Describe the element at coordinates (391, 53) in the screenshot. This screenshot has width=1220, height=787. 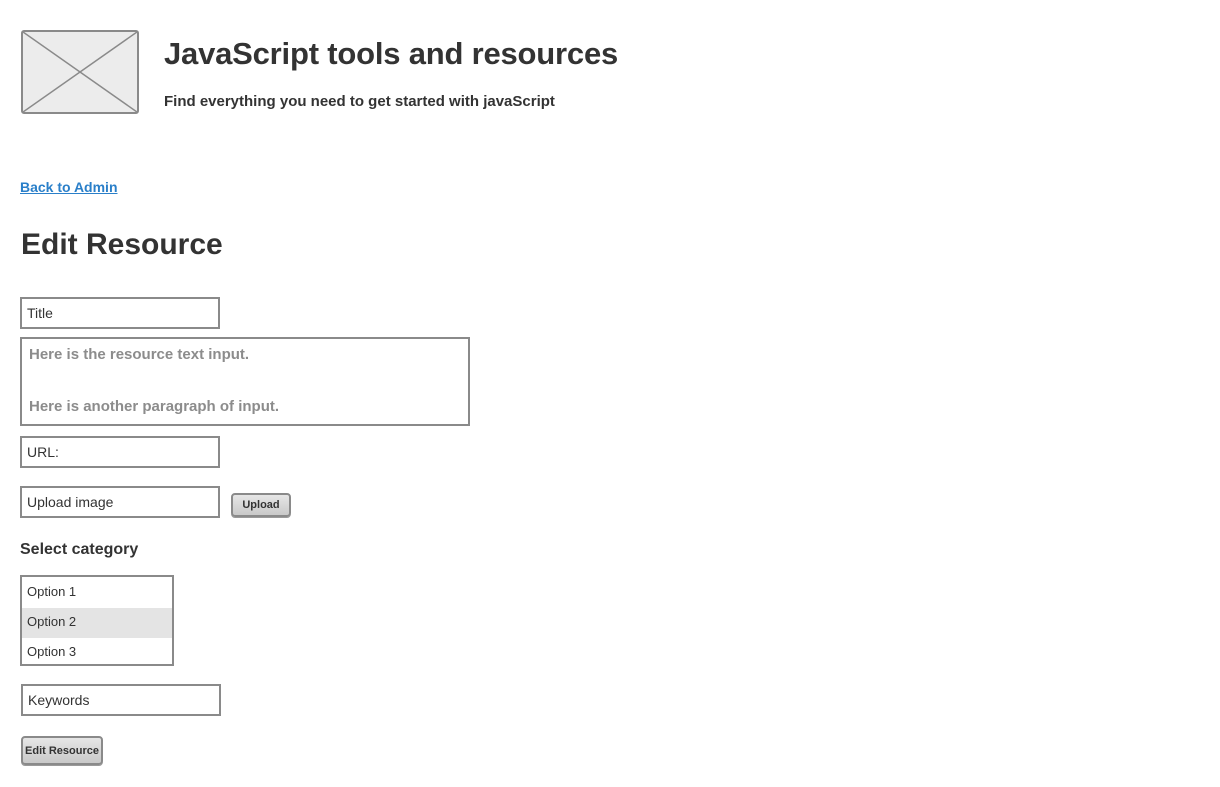
I see `site-title: JavaScript tools and resources` at that location.